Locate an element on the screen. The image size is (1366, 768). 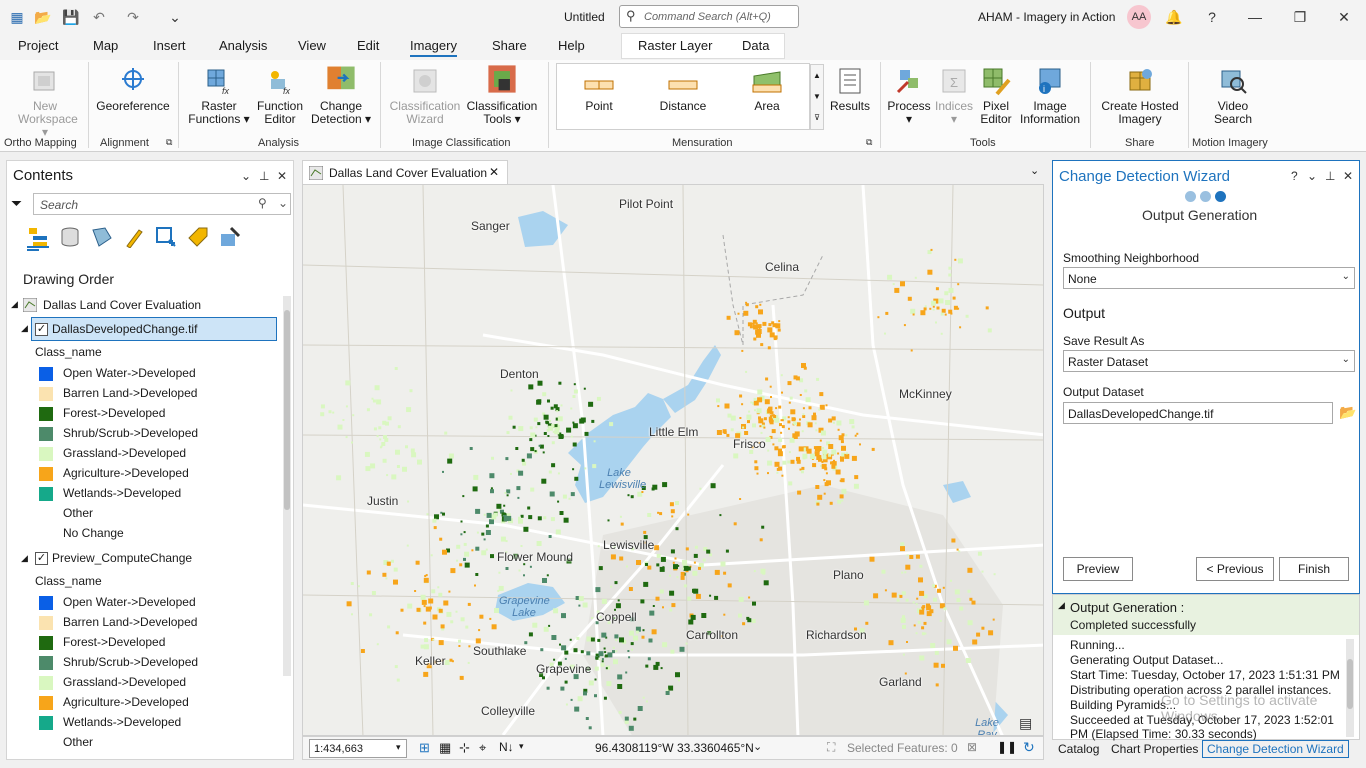
layer2-name: Preview_ComputeChange is located at coordinates (122, 558).